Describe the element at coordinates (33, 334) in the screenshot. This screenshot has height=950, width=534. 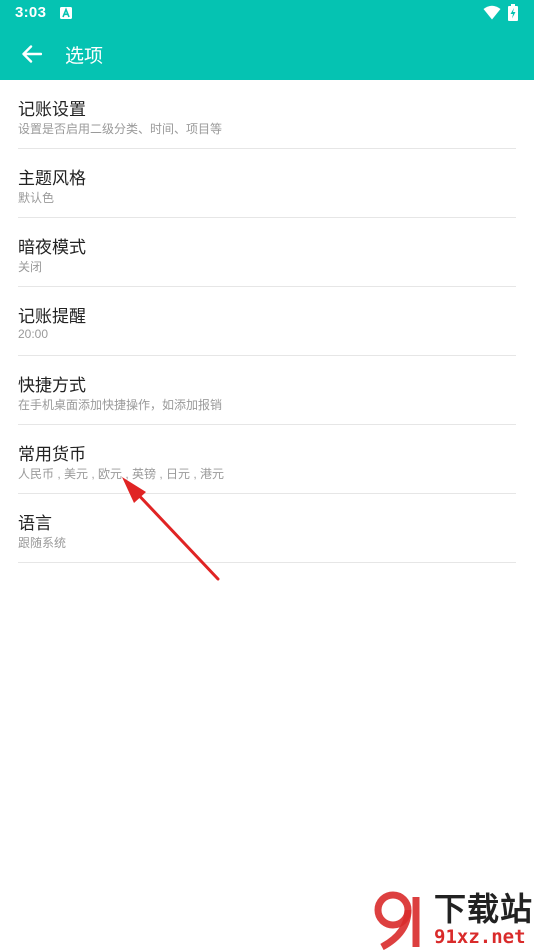
I see `item-subtitle: 20:00` at that location.